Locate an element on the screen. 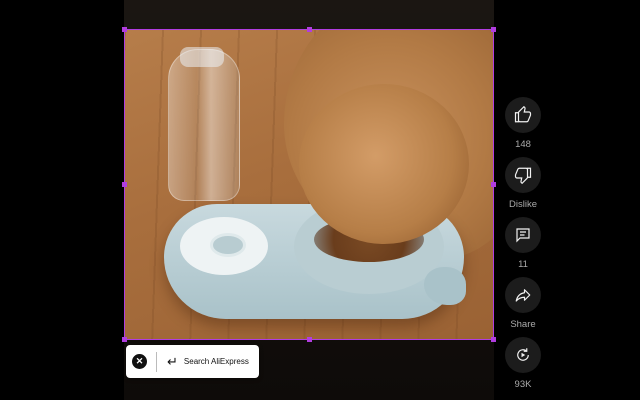  like-button is located at coordinates (523, 115).